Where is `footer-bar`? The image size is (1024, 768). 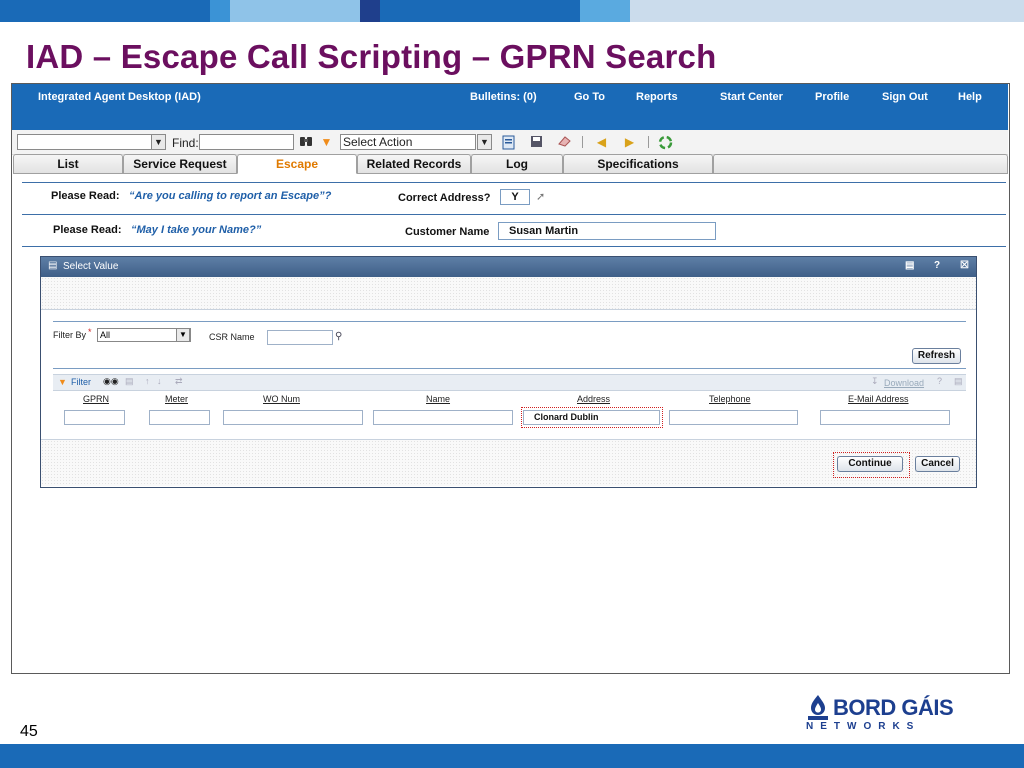 footer-bar is located at coordinates (512, 756).